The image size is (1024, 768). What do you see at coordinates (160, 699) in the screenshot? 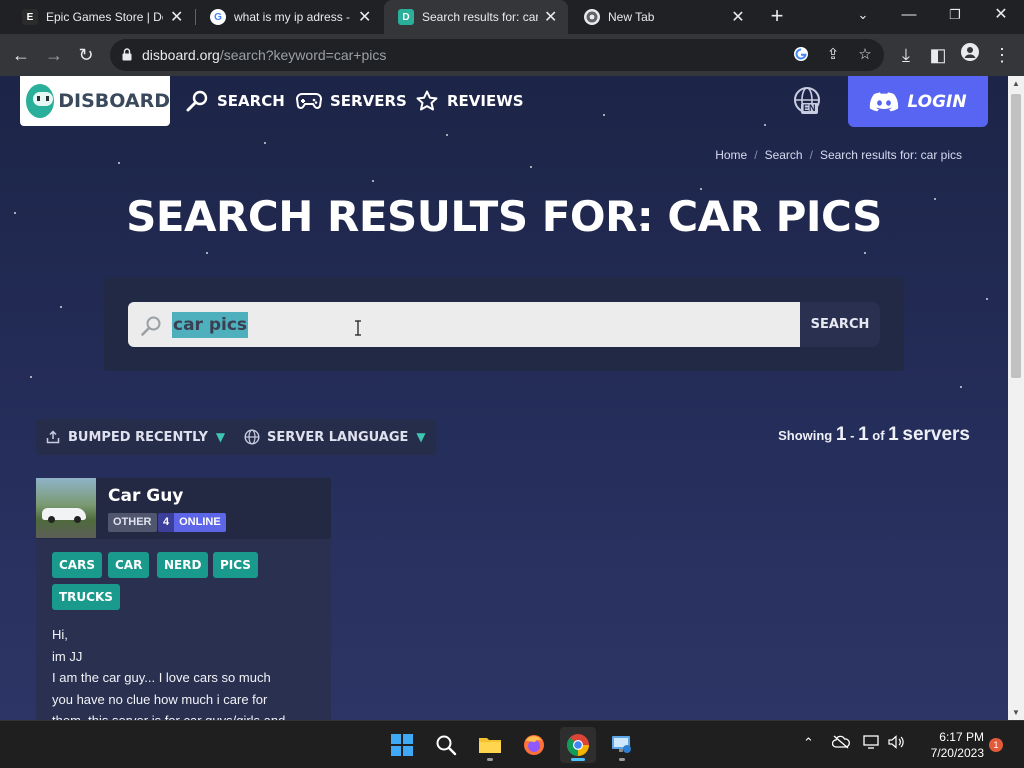
I see `description-line: you have no clue how much i care for` at bounding box center [160, 699].